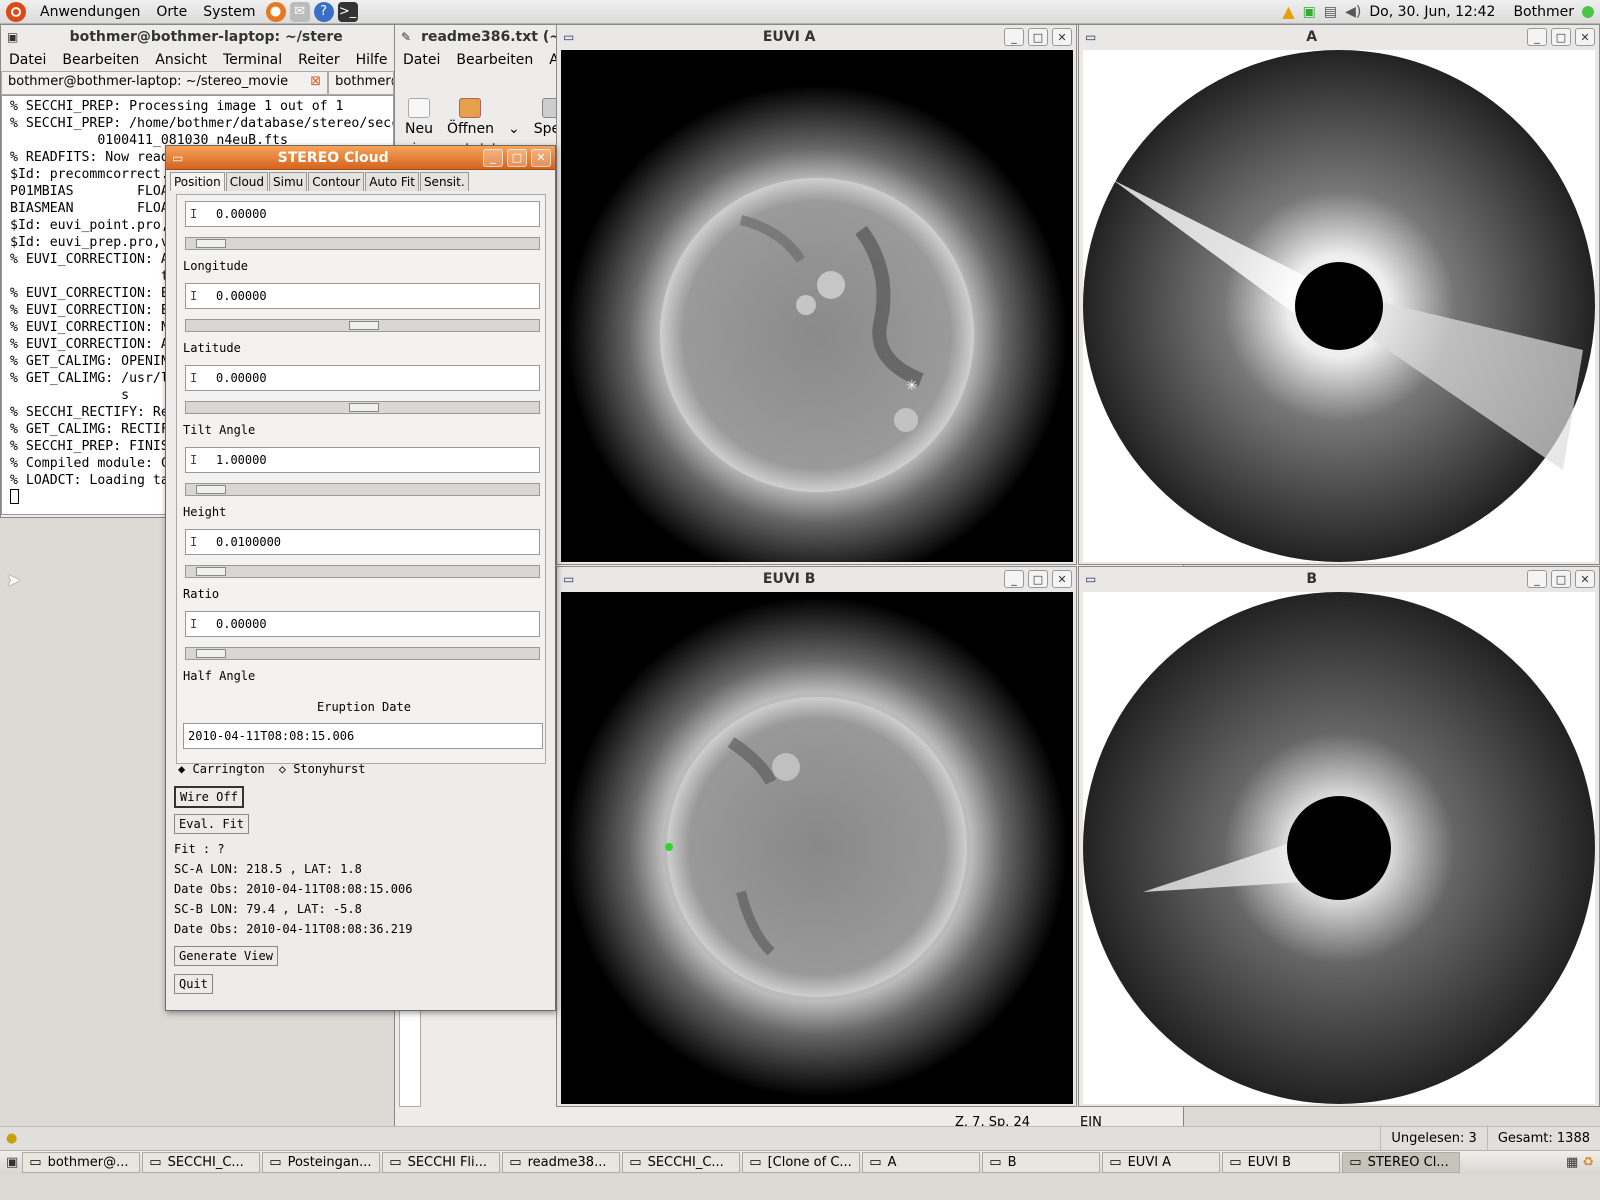 The height and width of the screenshot is (1200, 1600). What do you see at coordinates (288, 181) in the screenshot?
I see `tab-simu: Simu` at bounding box center [288, 181].